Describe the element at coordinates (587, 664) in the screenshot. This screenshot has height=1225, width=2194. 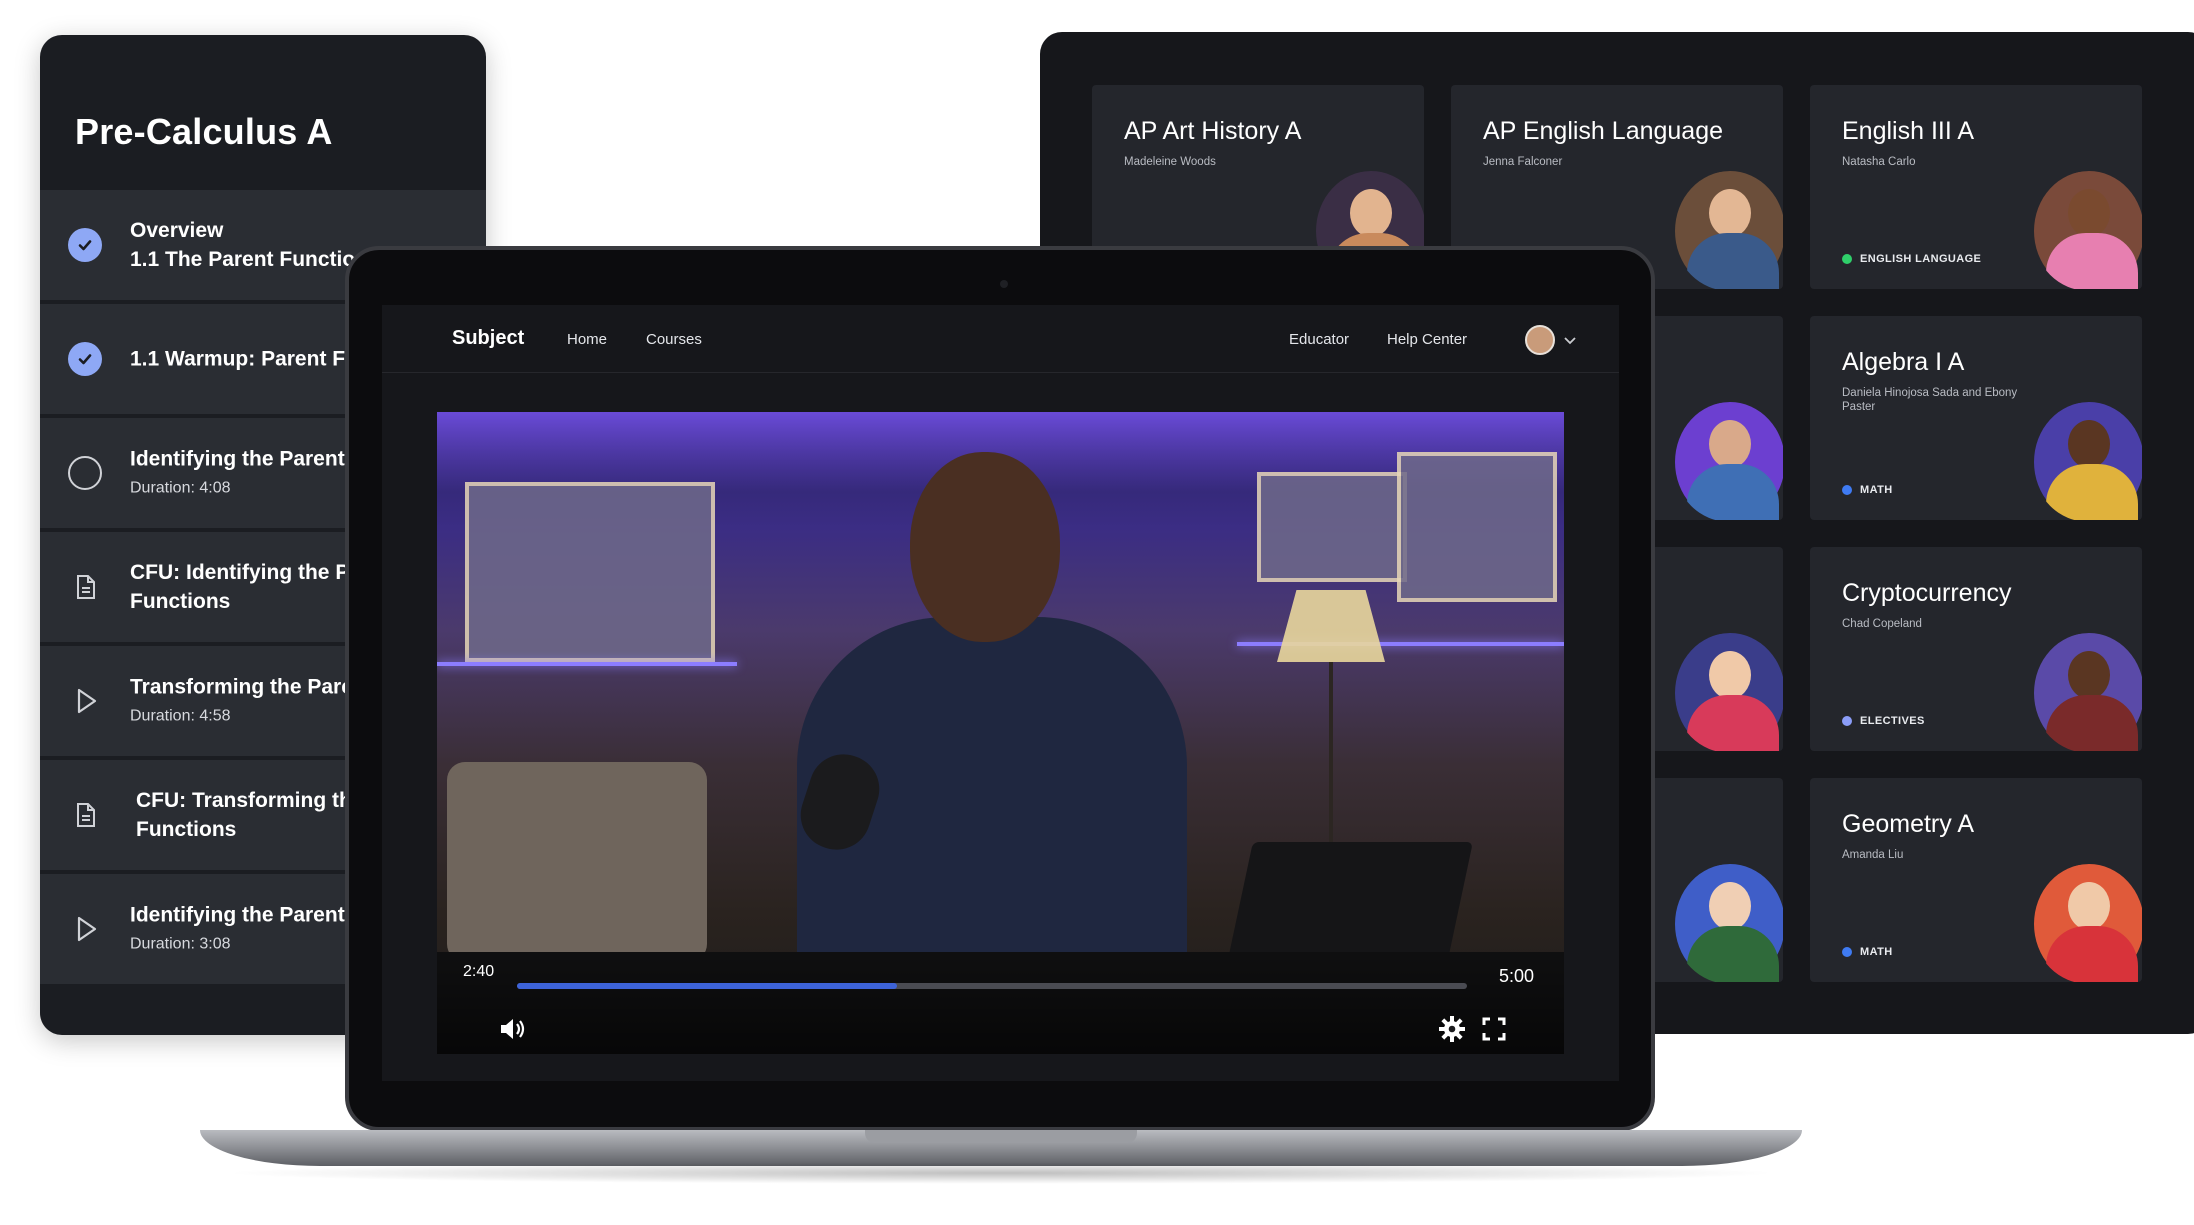
I see `video-neon-strip` at that location.